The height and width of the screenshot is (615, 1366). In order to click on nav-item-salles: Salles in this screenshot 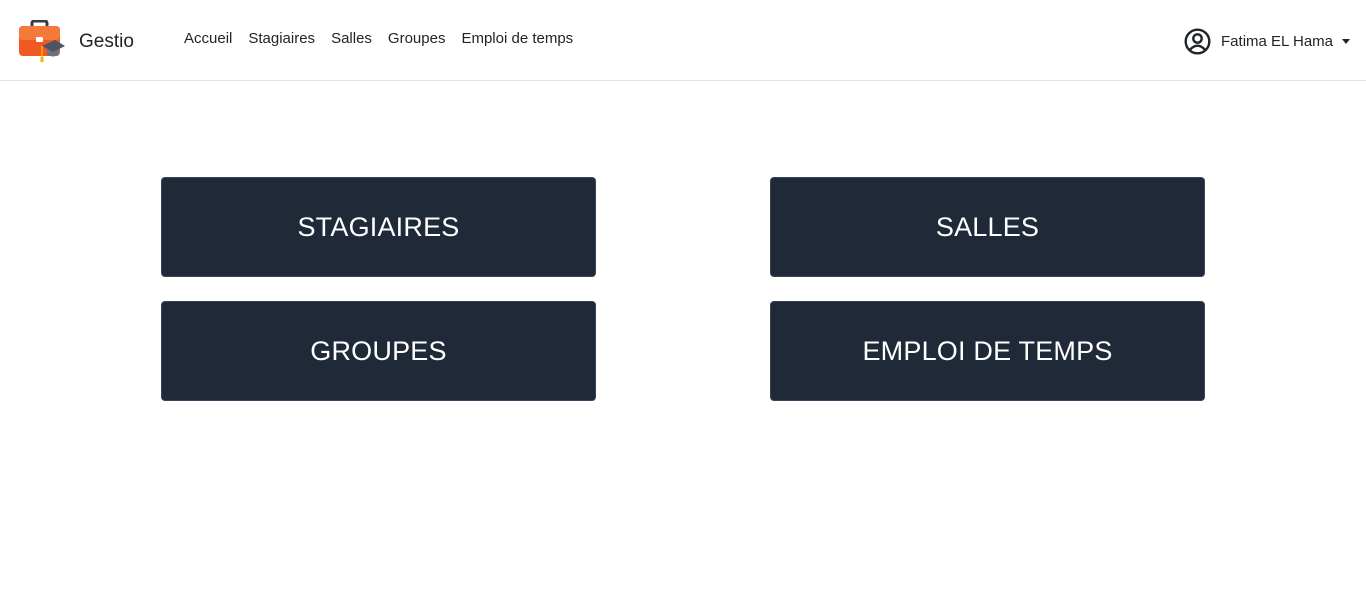, I will do `click(351, 39)`.